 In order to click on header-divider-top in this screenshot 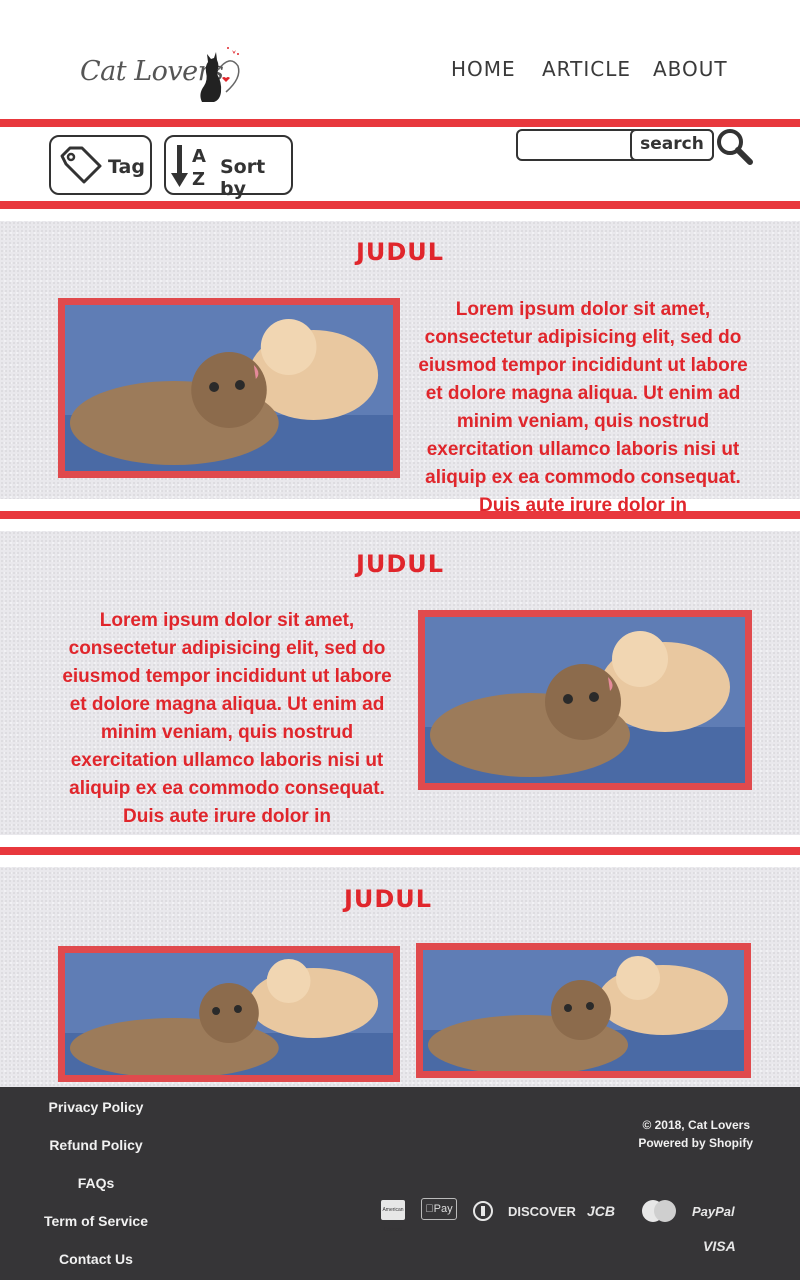, I will do `click(400, 123)`.